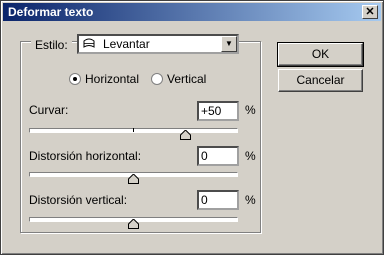  What do you see at coordinates (218, 111) in the screenshot?
I see `curvar-input` at bounding box center [218, 111].